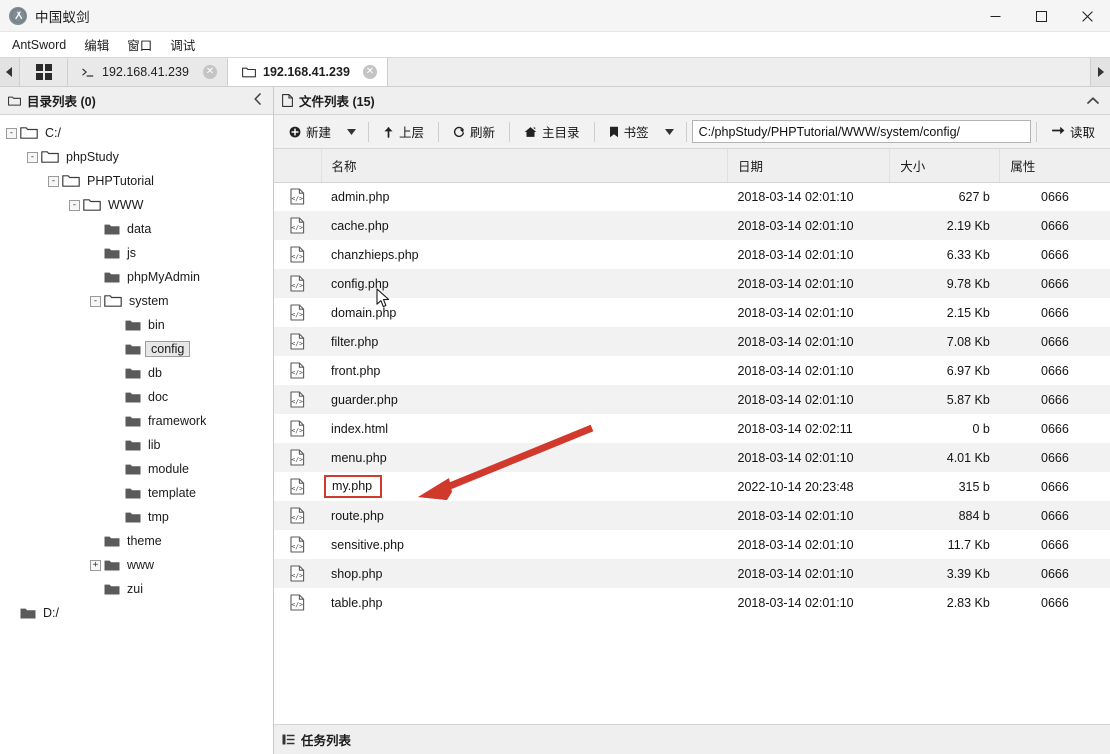  What do you see at coordinates (524, 544) in the screenshot?
I see `file-name-cell: sensitive.php` at bounding box center [524, 544].